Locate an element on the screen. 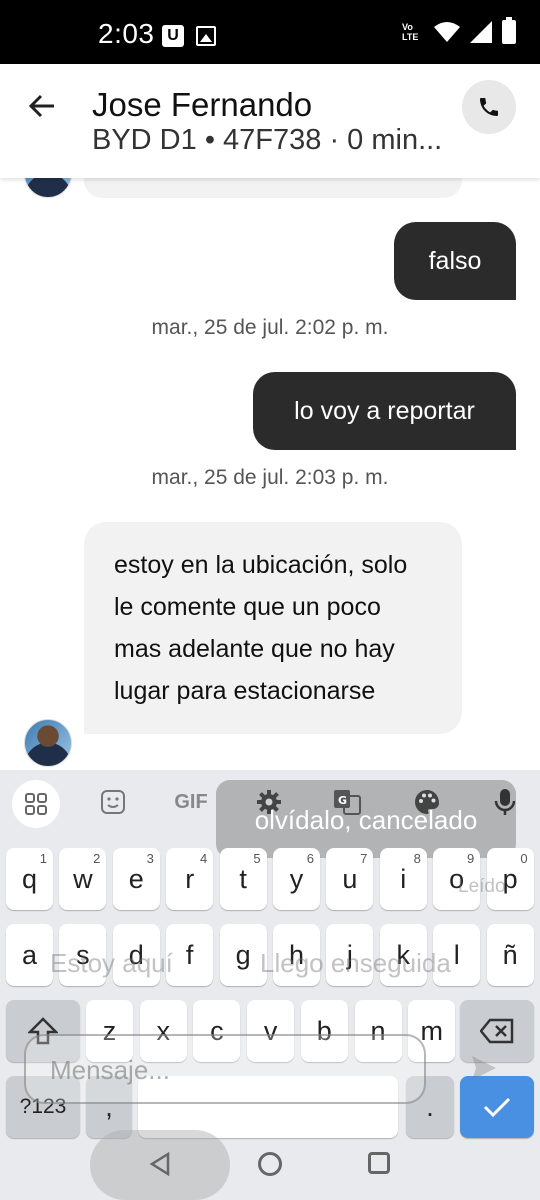 This screenshot has height=1200, width=540. apps-grid-button is located at coordinates (36, 804).